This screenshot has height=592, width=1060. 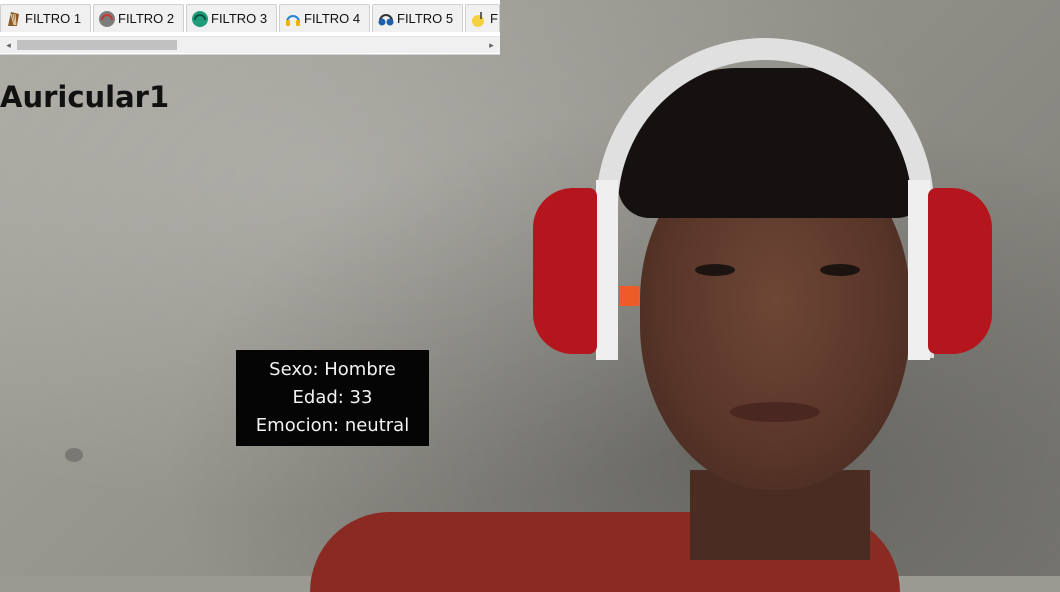 What do you see at coordinates (919, 270) in the screenshot?
I see `headphone-inner-right` at bounding box center [919, 270].